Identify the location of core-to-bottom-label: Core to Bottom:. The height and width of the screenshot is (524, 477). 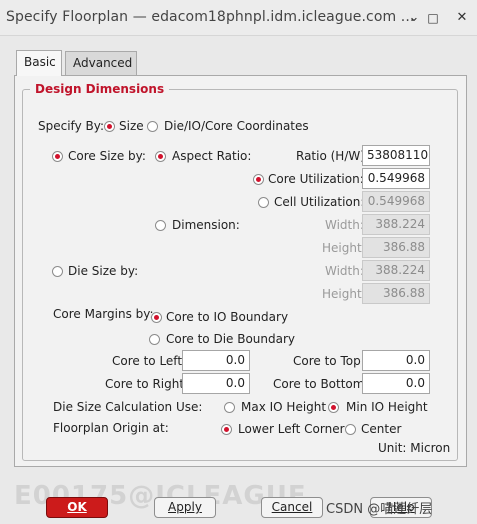
(321, 384).